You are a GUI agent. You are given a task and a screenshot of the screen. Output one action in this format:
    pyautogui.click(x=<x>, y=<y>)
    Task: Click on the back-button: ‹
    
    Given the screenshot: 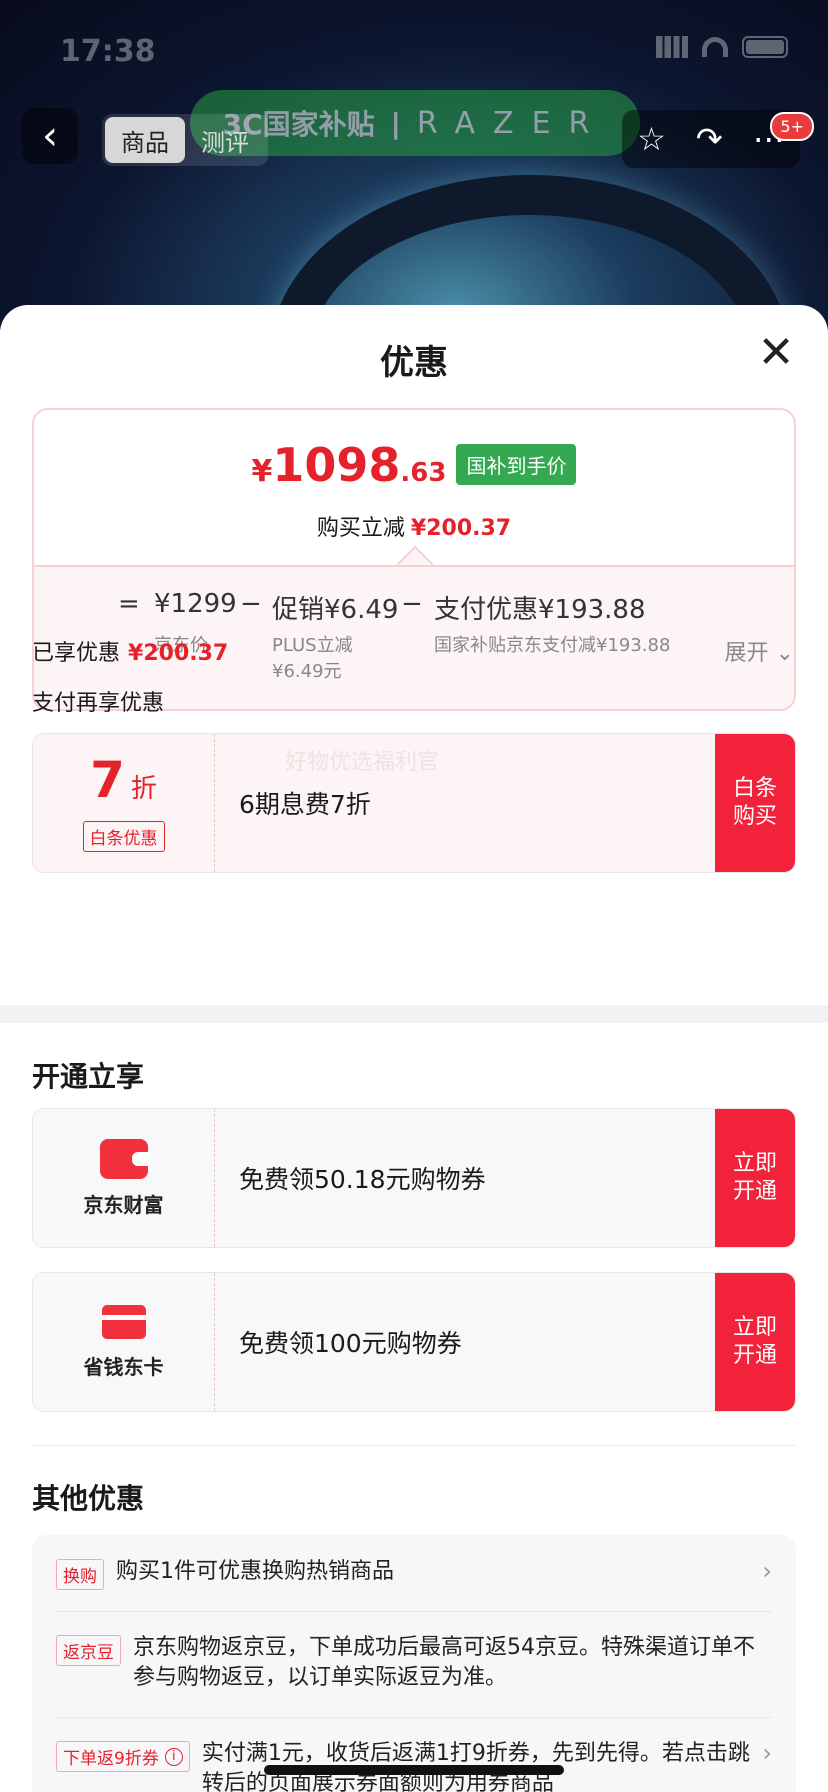 What is the action you would take?
    pyautogui.click(x=50, y=136)
    